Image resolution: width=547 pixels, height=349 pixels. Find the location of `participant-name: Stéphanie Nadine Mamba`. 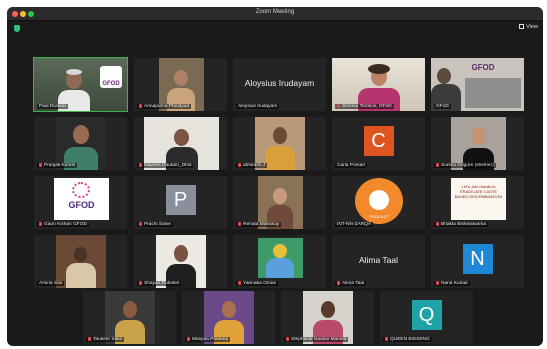

participant-name: Stéphanie Nadine Mamba is located at coordinates (319, 339).